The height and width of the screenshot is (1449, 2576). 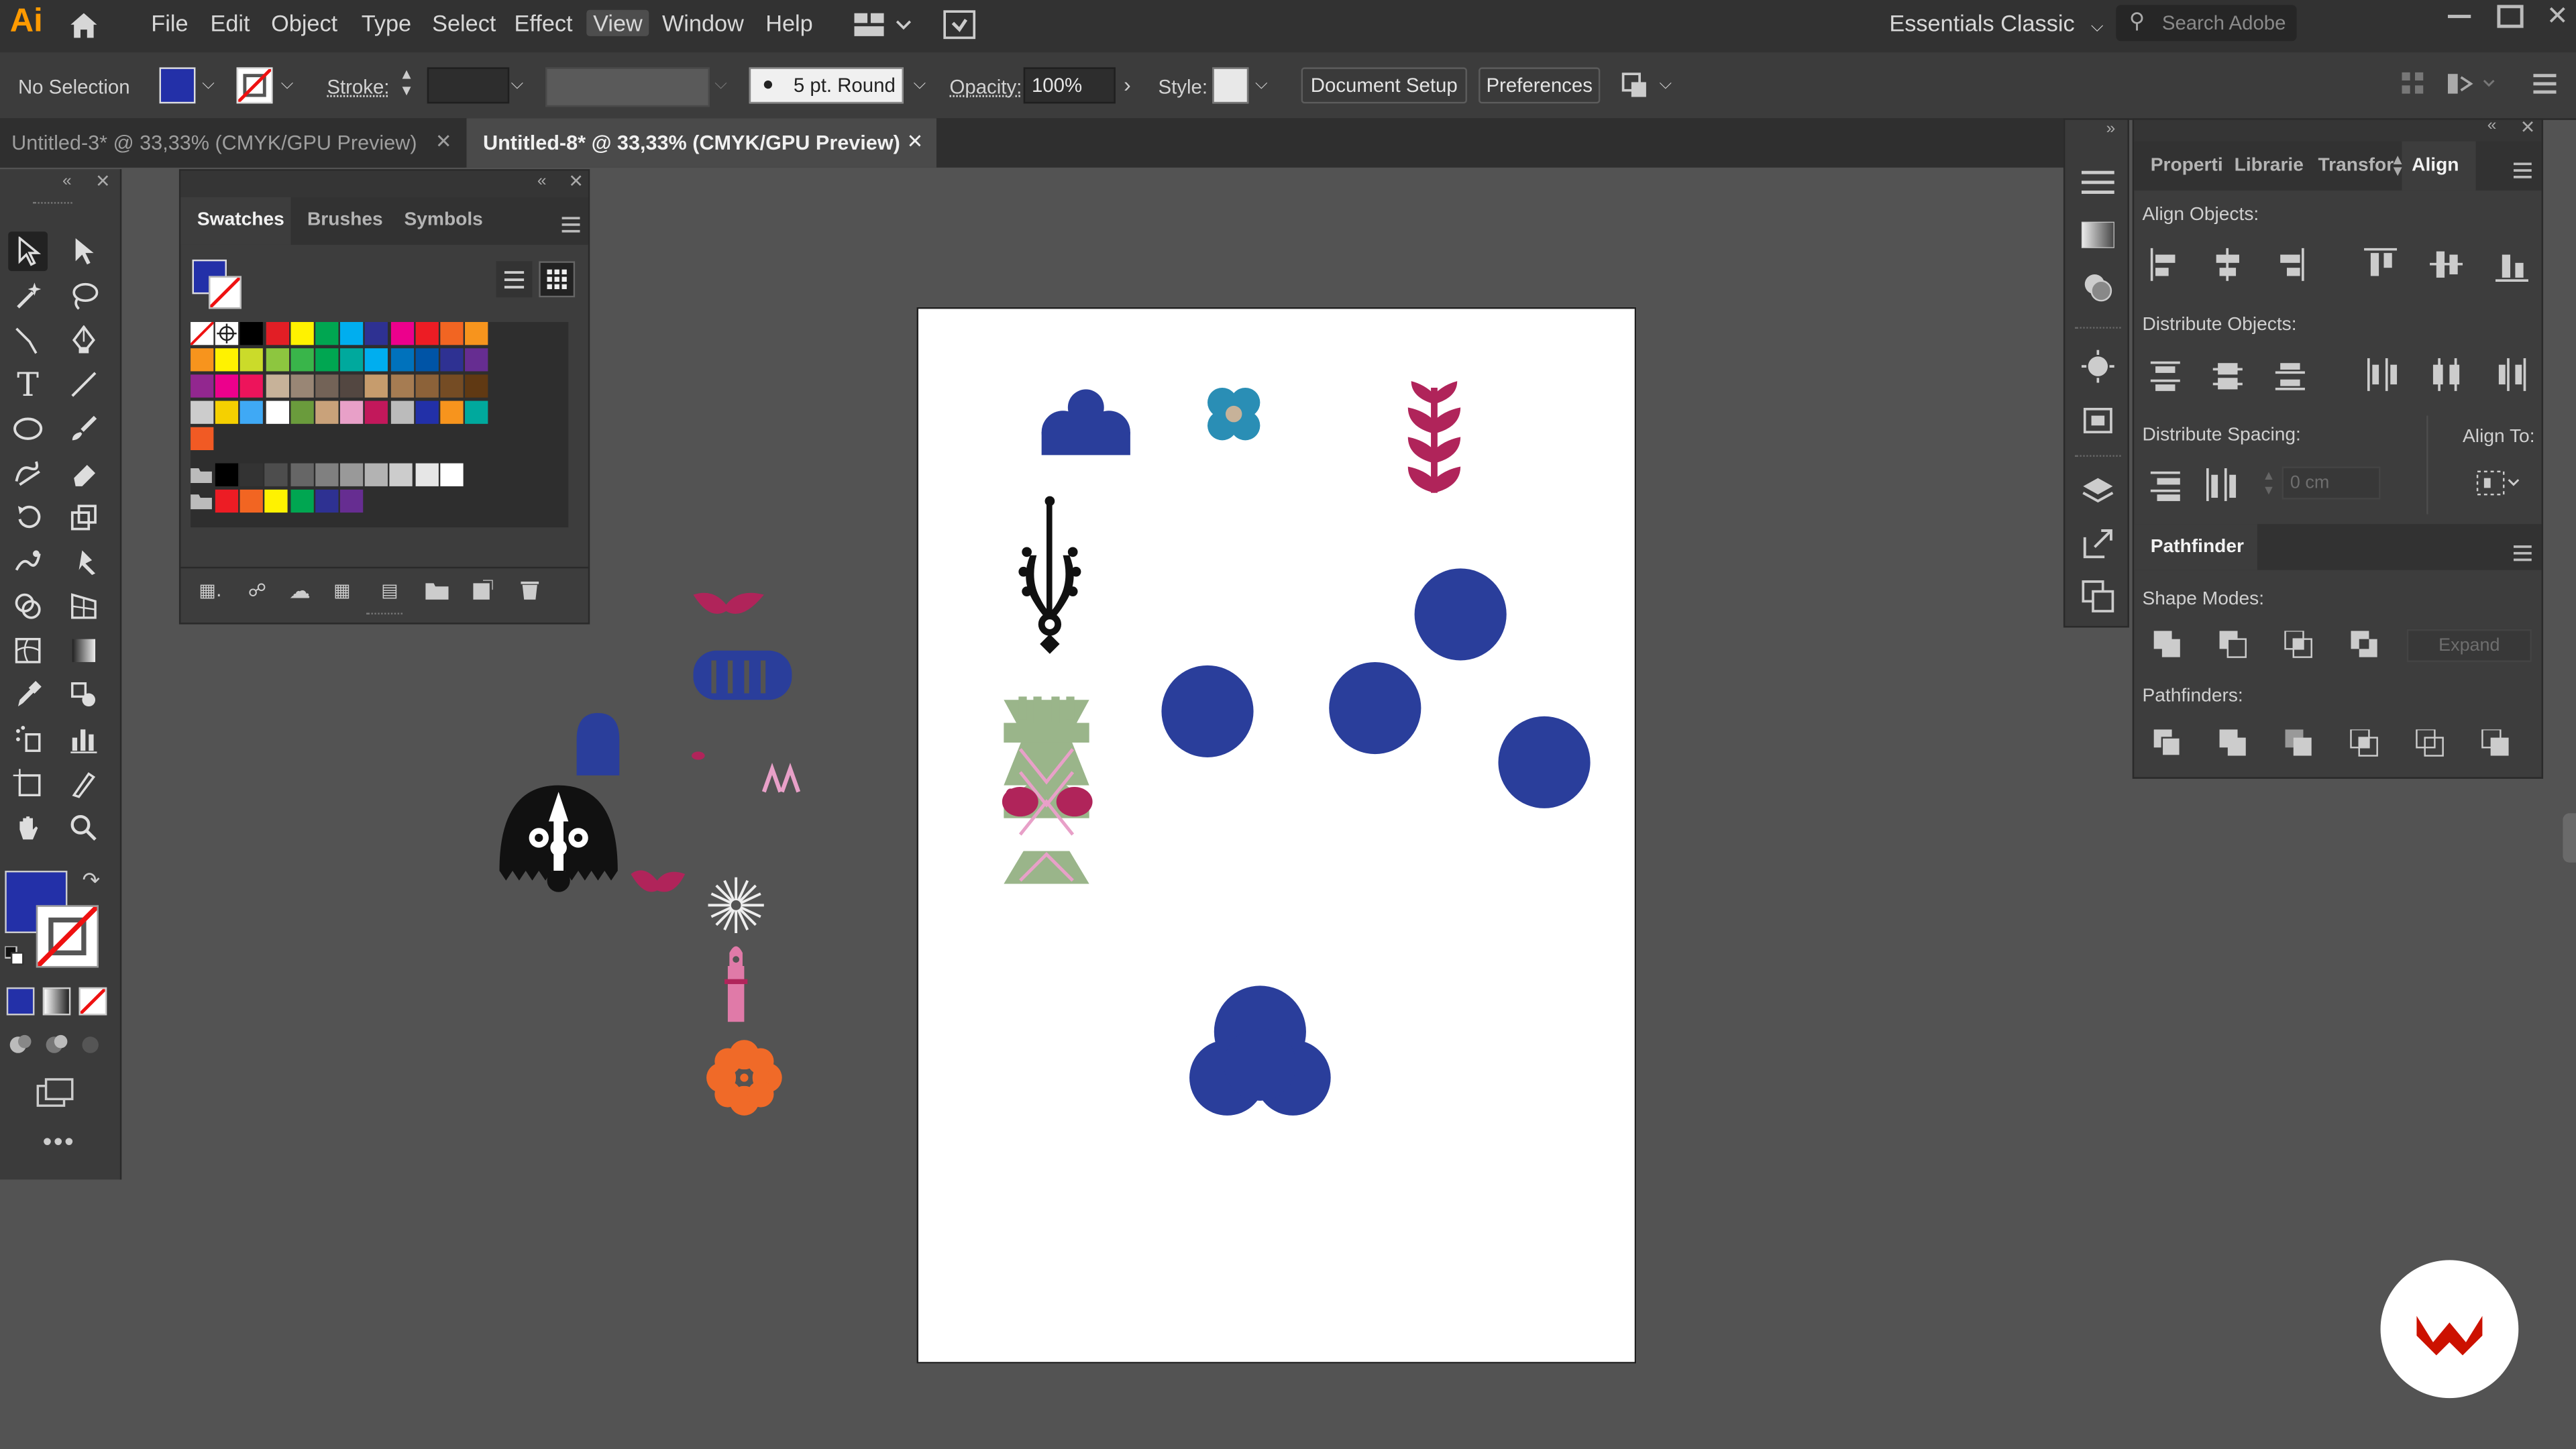 What do you see at coordinates (83, 29) in the screenshot?
I see `home-icon` at bounding box center [83, 29].